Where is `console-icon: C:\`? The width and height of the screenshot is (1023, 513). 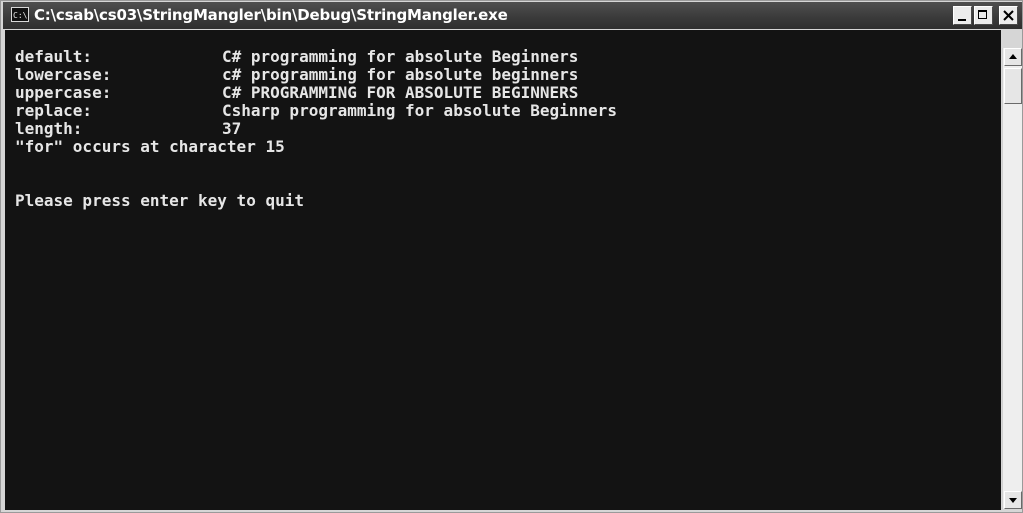
console-icon: C:\ is located at coordinates (20, 14).